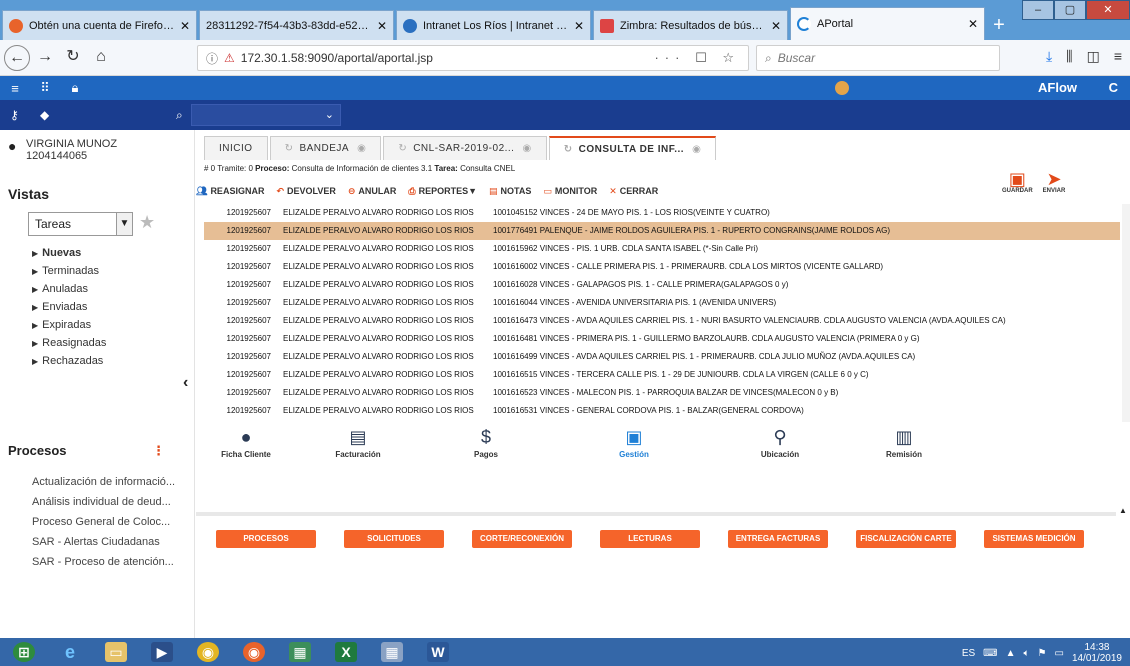 Image resolution: width=1130 pixels, height=666 pixels. I want to click on tag-icon: ◆, so click(44, 115).